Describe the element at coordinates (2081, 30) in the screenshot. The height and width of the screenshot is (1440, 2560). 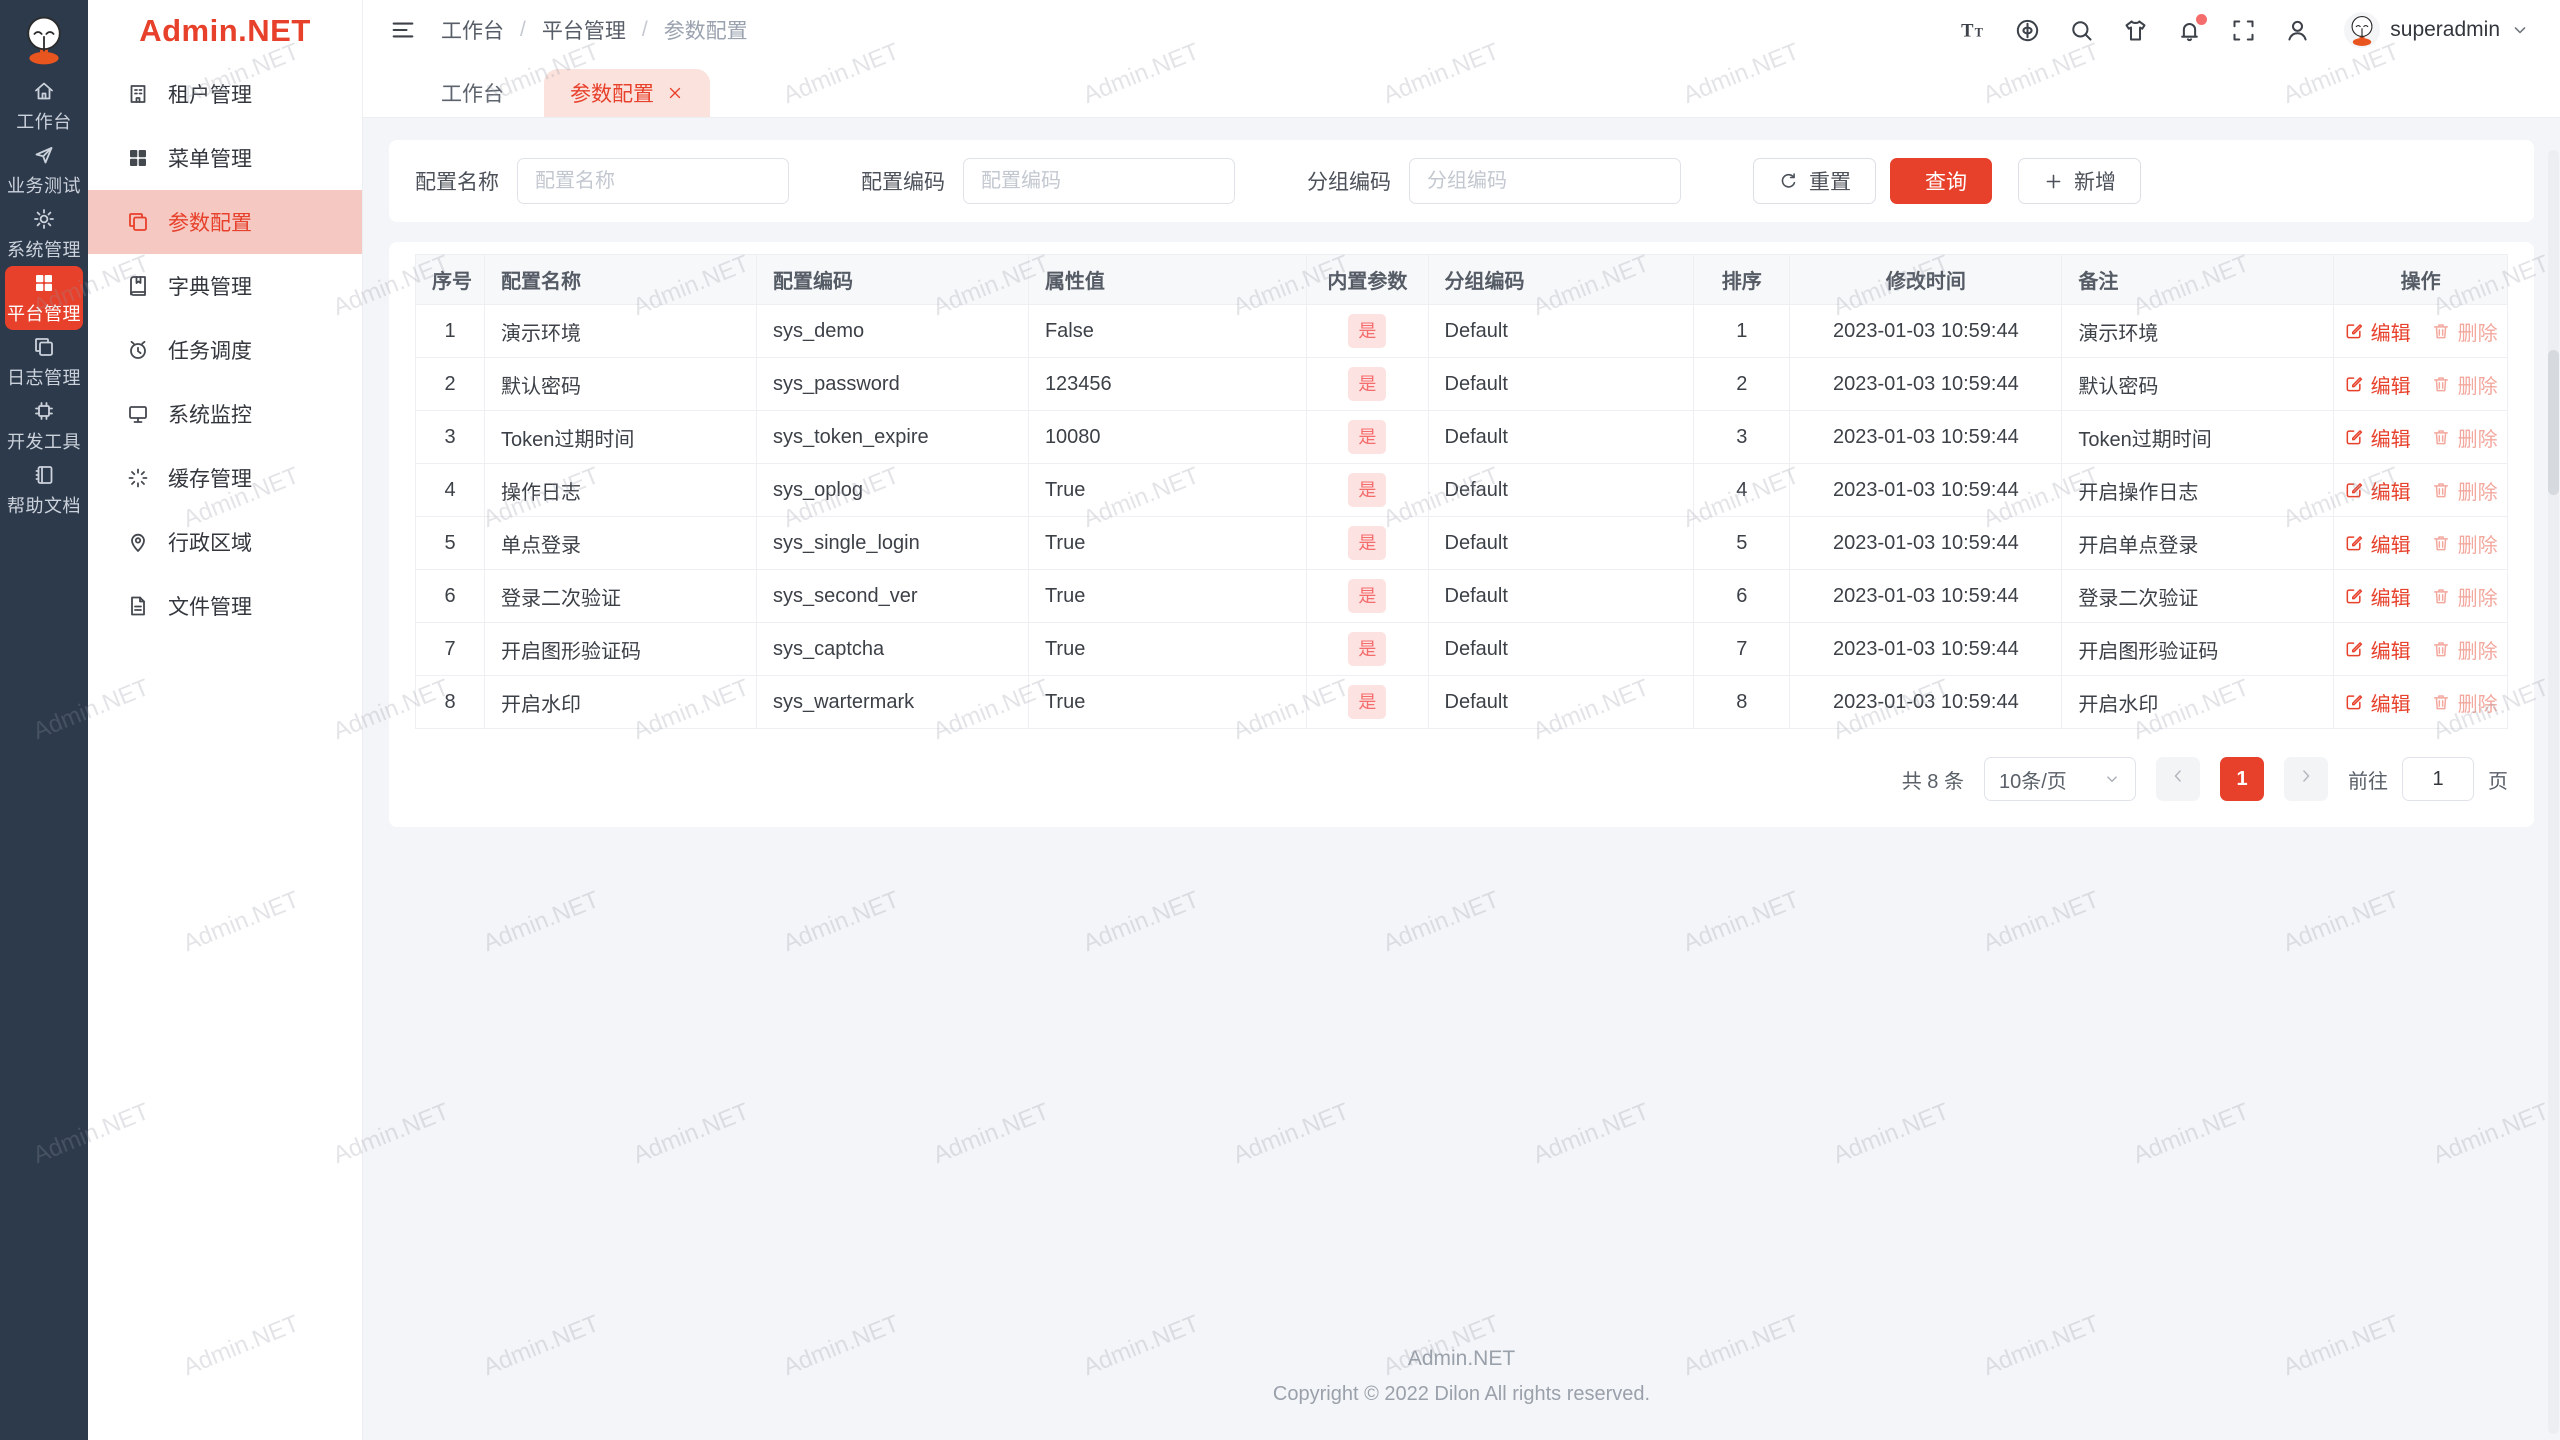
I see `search-icon` at that location.